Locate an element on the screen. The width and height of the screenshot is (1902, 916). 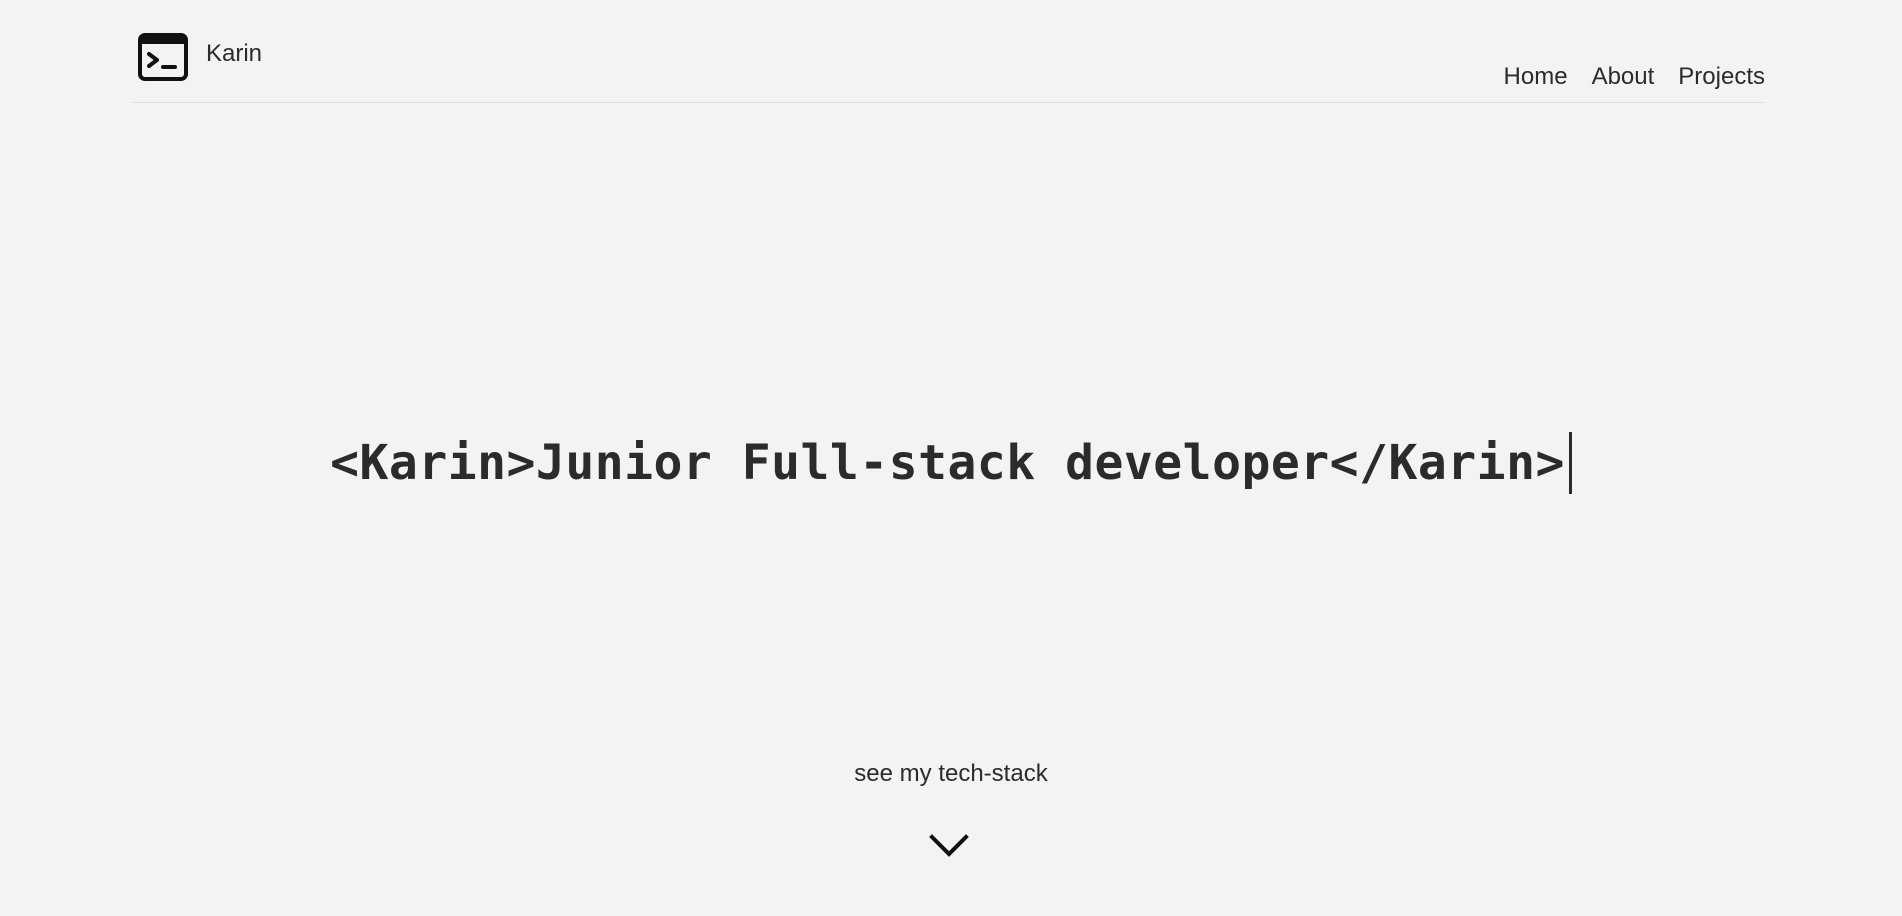
site-header: Karin Home About Projects is located at coordinates (949, 51).